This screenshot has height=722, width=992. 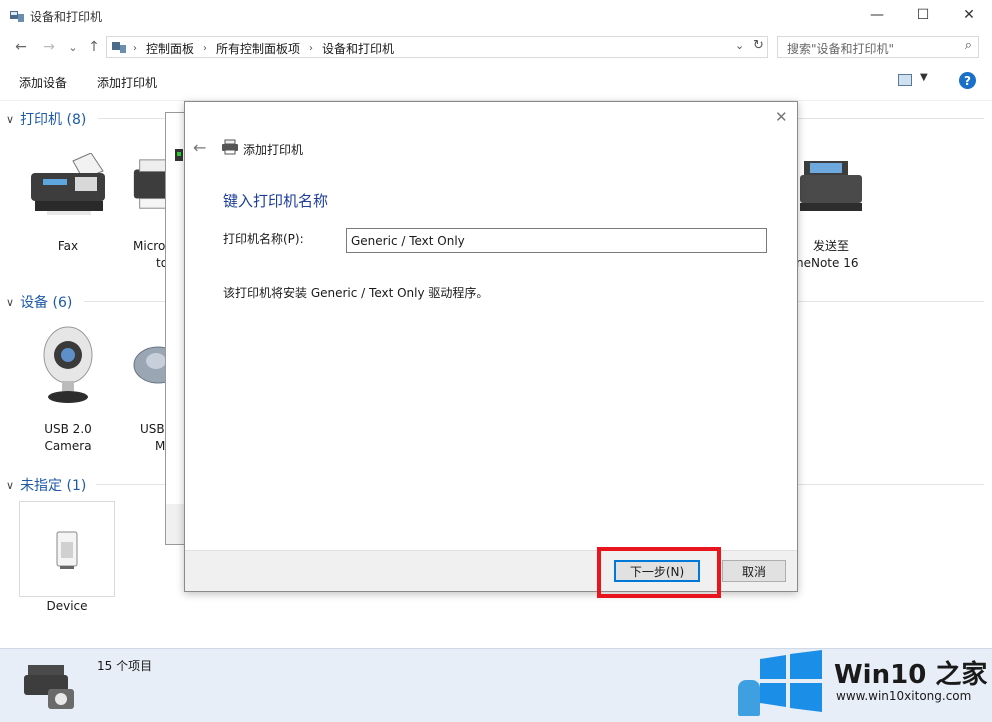 What do you see at coordinates (659, 572) in the screenshot?
I see `highlight-annotation` at bounding box center [659, 572].